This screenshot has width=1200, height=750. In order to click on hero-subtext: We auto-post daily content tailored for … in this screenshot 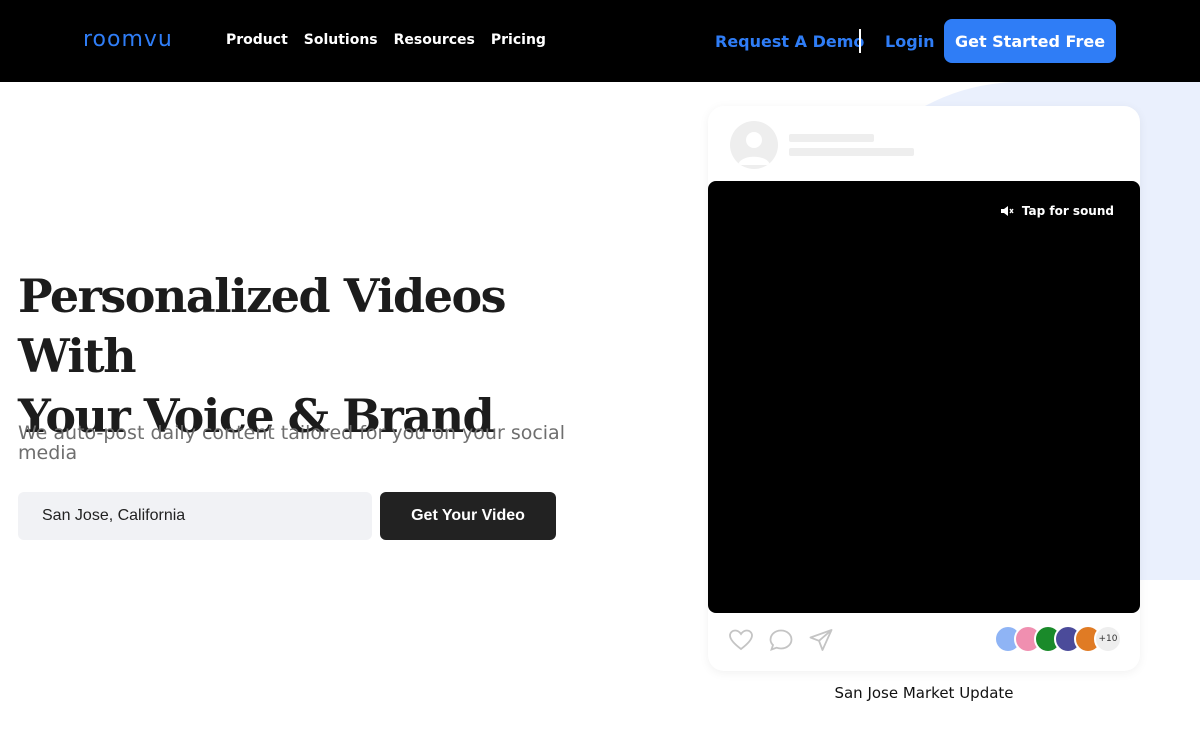, I will do `click(291, 443)`.